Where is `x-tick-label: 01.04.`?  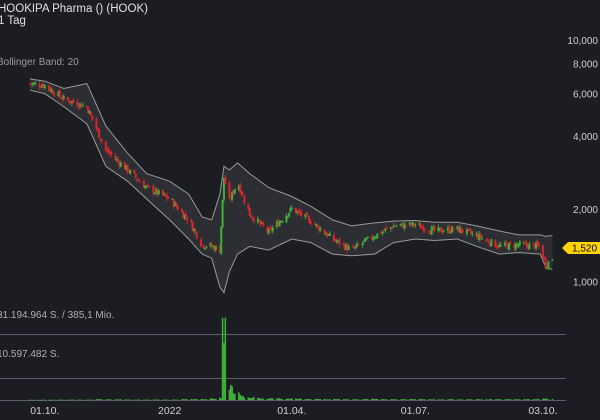 x-tick-label: 01.04. is located at coordinates (291, 411).